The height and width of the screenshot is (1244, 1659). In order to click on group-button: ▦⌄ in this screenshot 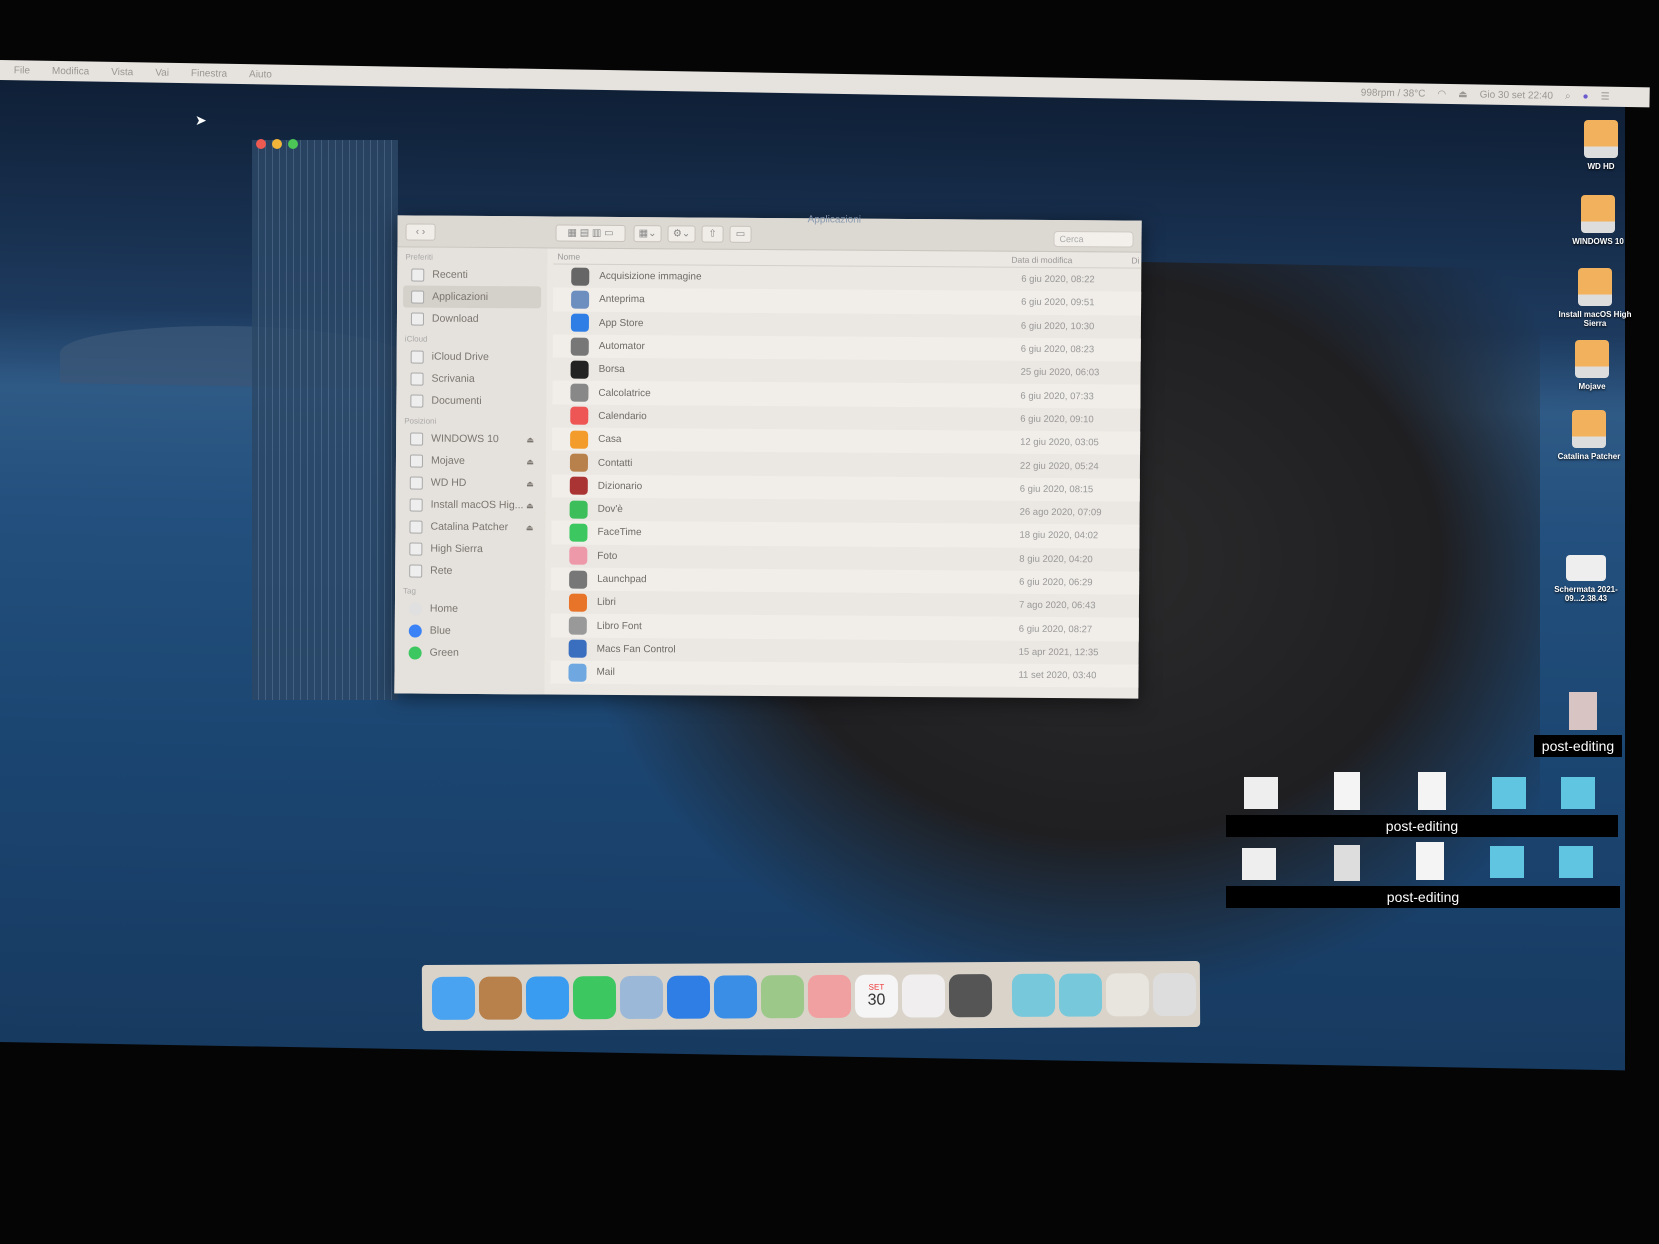, I will do `click(647, 234)`.